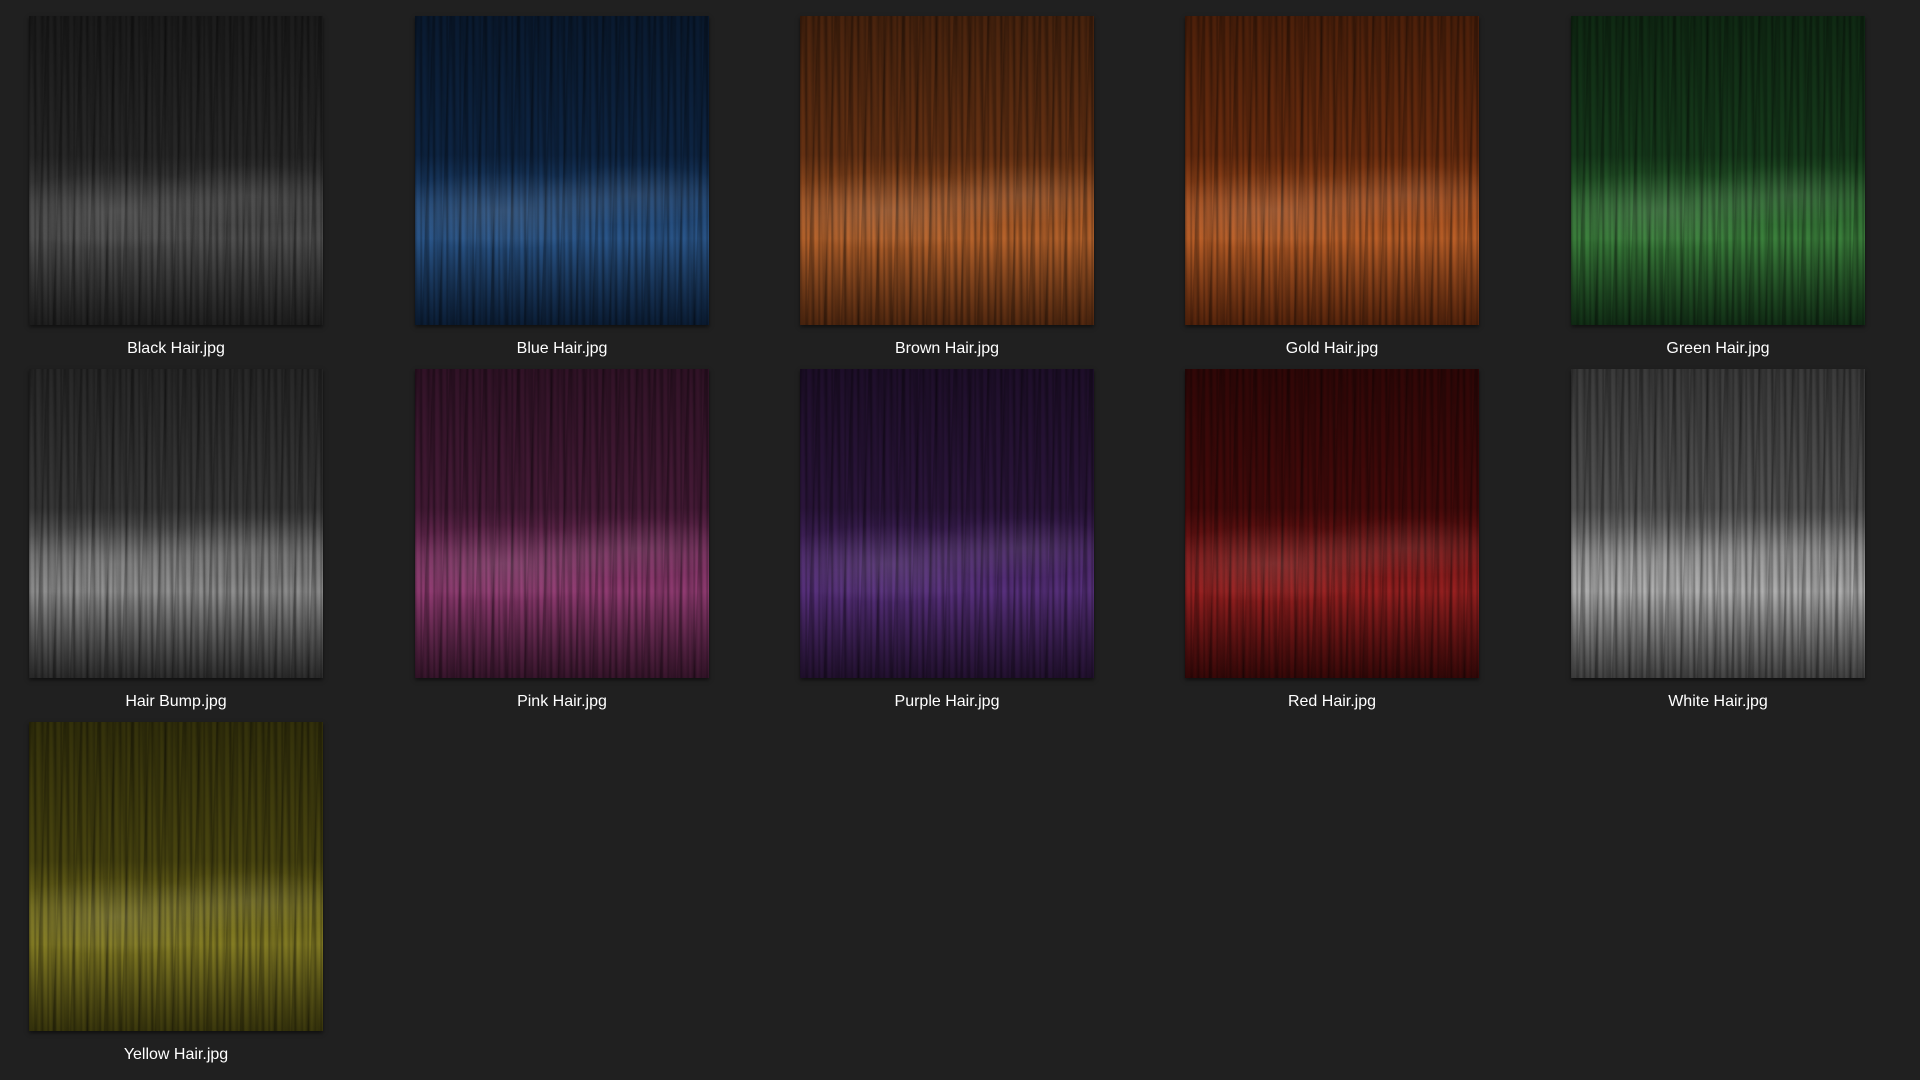 This screenshot has width=1920, height=1080. I want to click on file-name-label: Yellow Hair.jpg, so click(176, 1054).